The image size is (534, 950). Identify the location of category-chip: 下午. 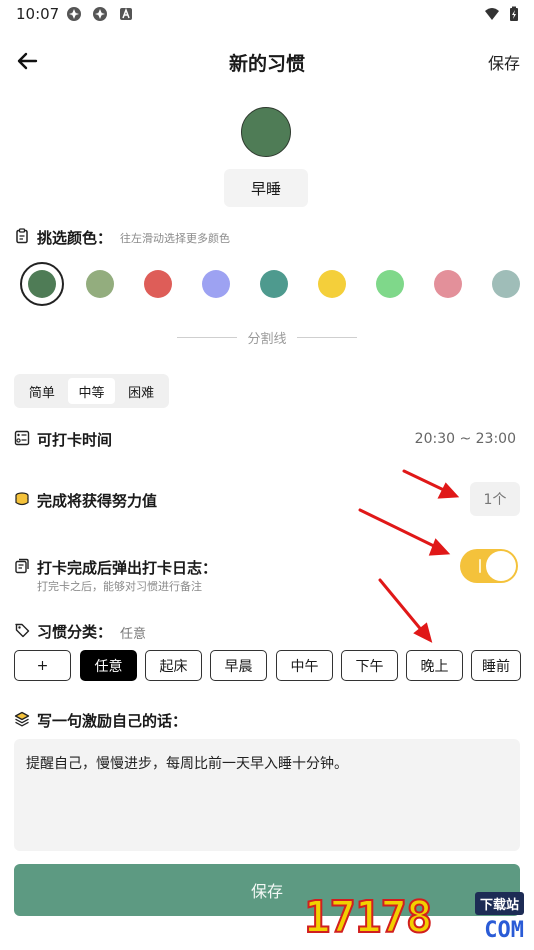
(369, 665).